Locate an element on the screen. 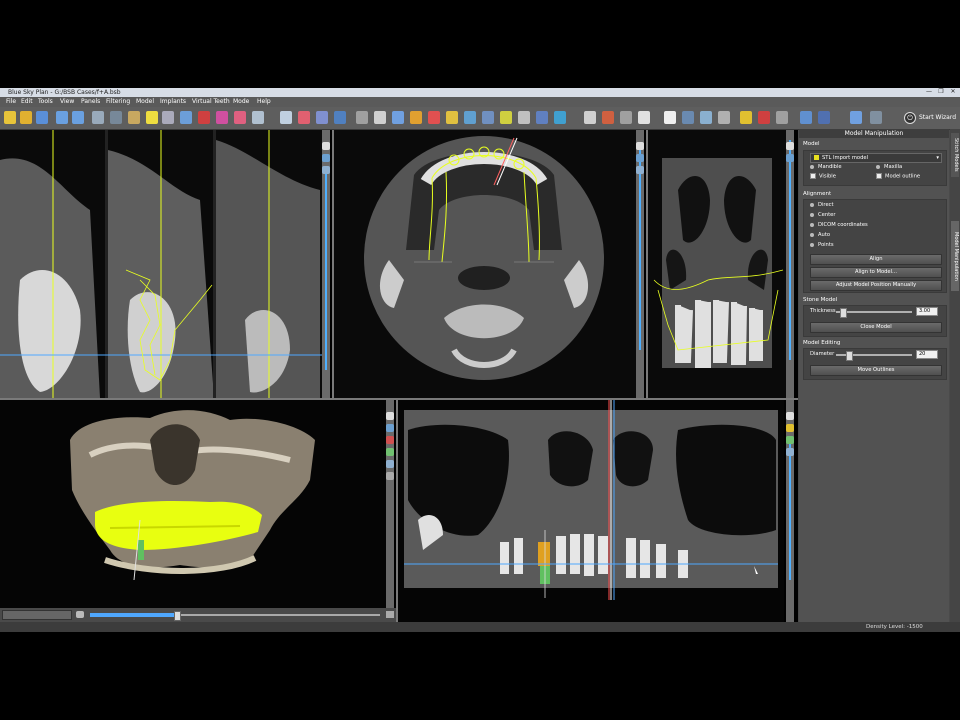  diameter-input: 20 is located at coordinates (927, 354).